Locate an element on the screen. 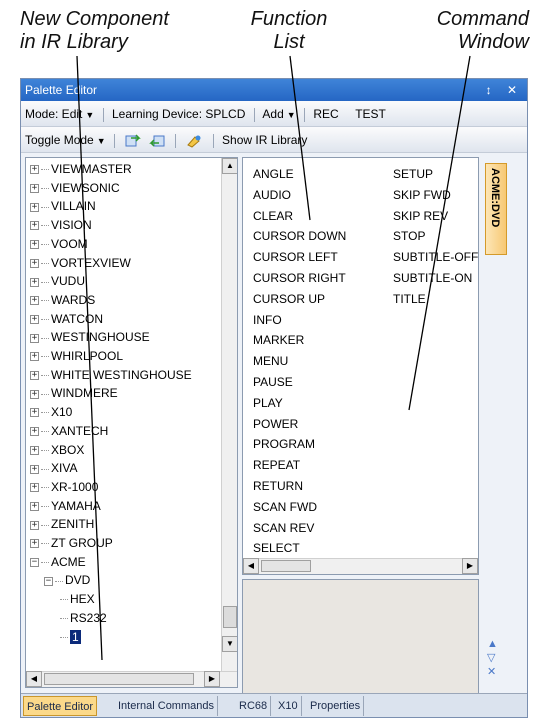  tree-item: + XBOX is located at coordinates (57, 450).